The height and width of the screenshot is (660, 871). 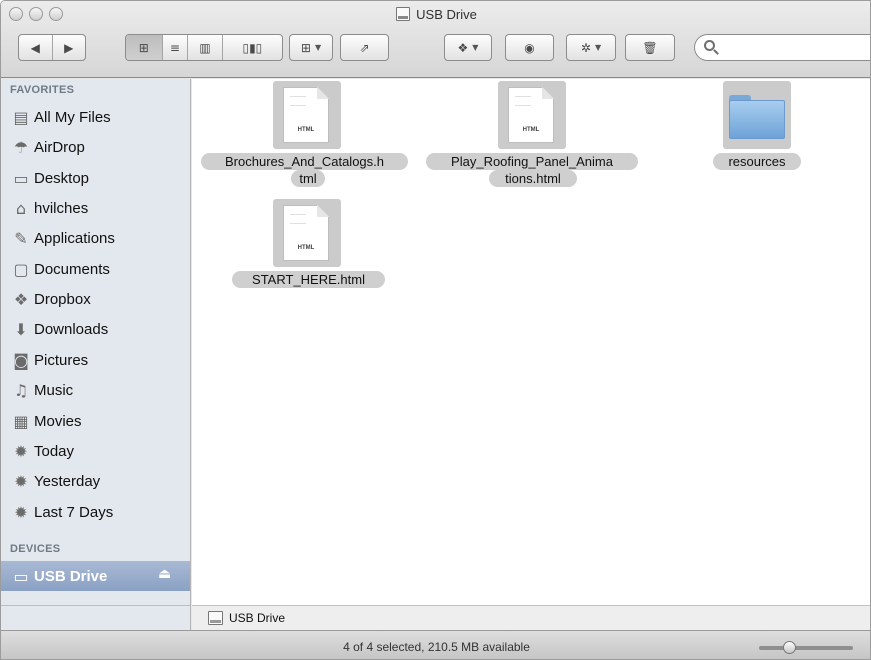 I want to click on airdrop-icon: ☂, so click(x=21, y=147).